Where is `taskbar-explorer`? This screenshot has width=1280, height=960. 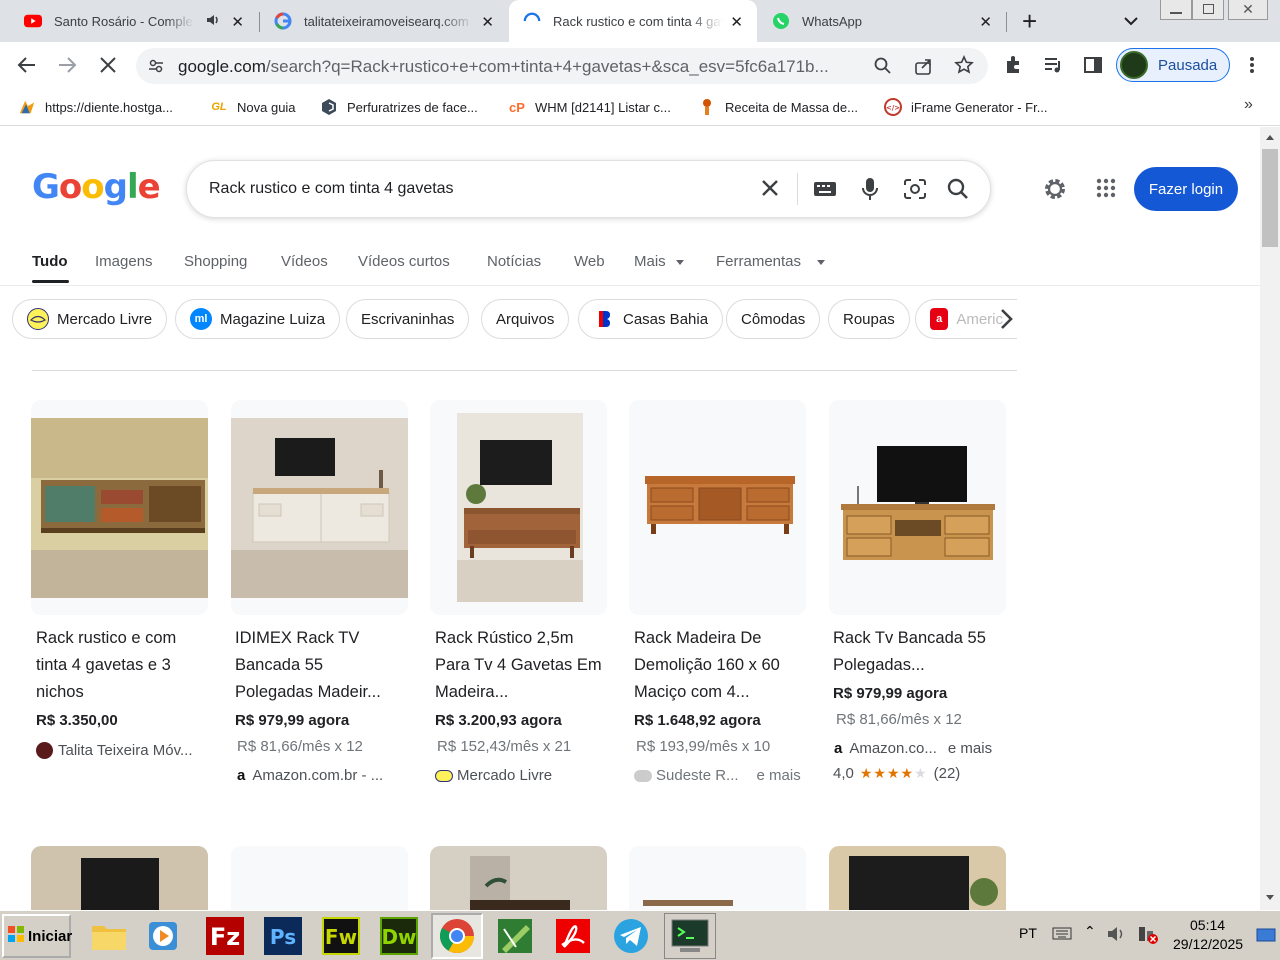
taskbar-explorer is located at coordinates (109, 936).